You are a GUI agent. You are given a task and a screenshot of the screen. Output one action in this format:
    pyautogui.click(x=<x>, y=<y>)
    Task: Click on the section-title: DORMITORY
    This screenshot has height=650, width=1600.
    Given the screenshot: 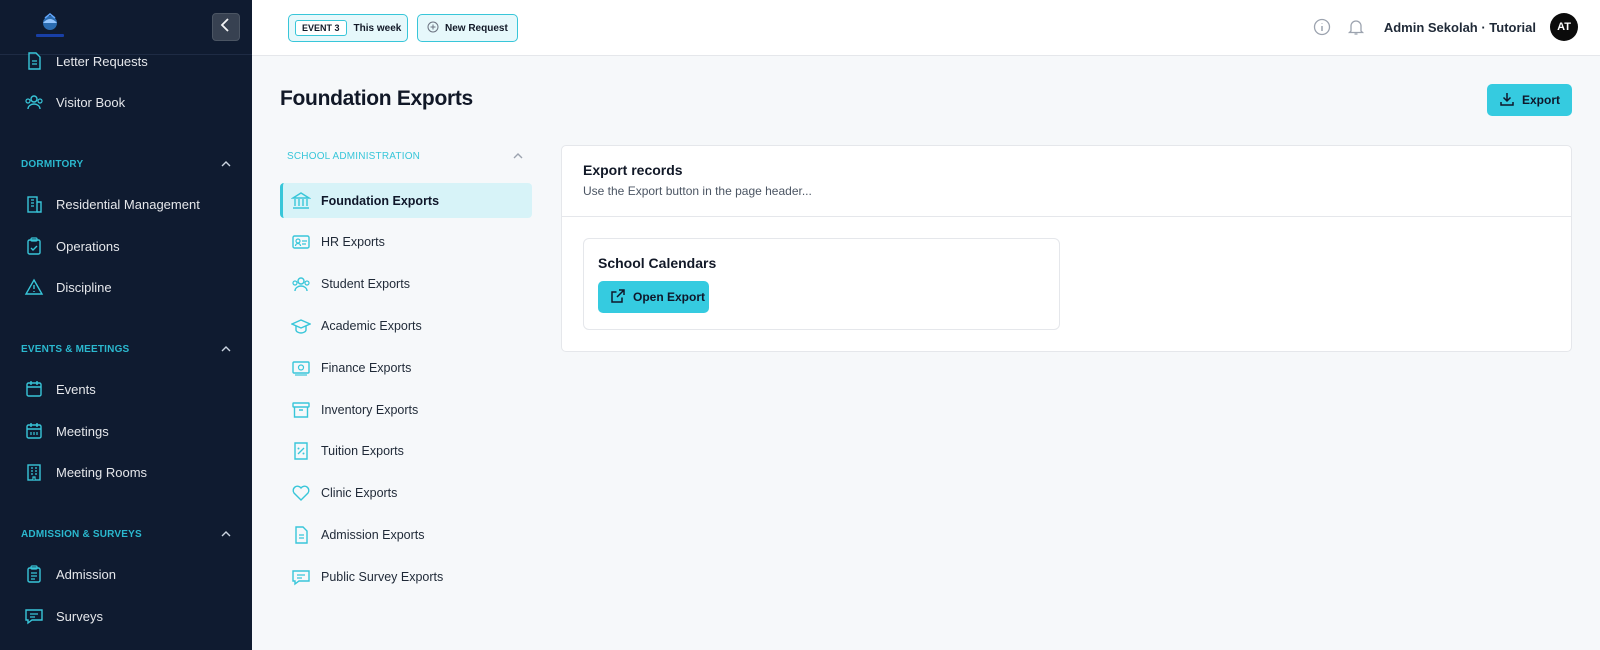 What is the action you would take?
    pyautogui.click(x=52, y=164)
    